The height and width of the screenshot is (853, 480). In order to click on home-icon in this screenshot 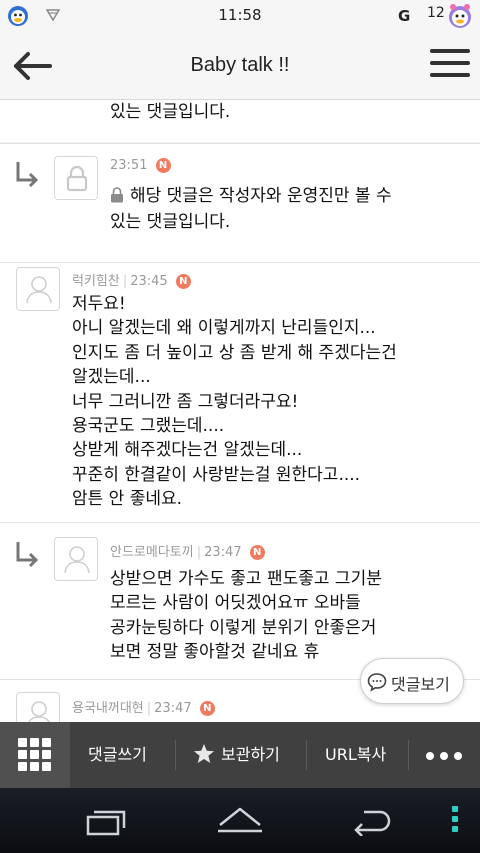, I will do `click(240, 820)`.